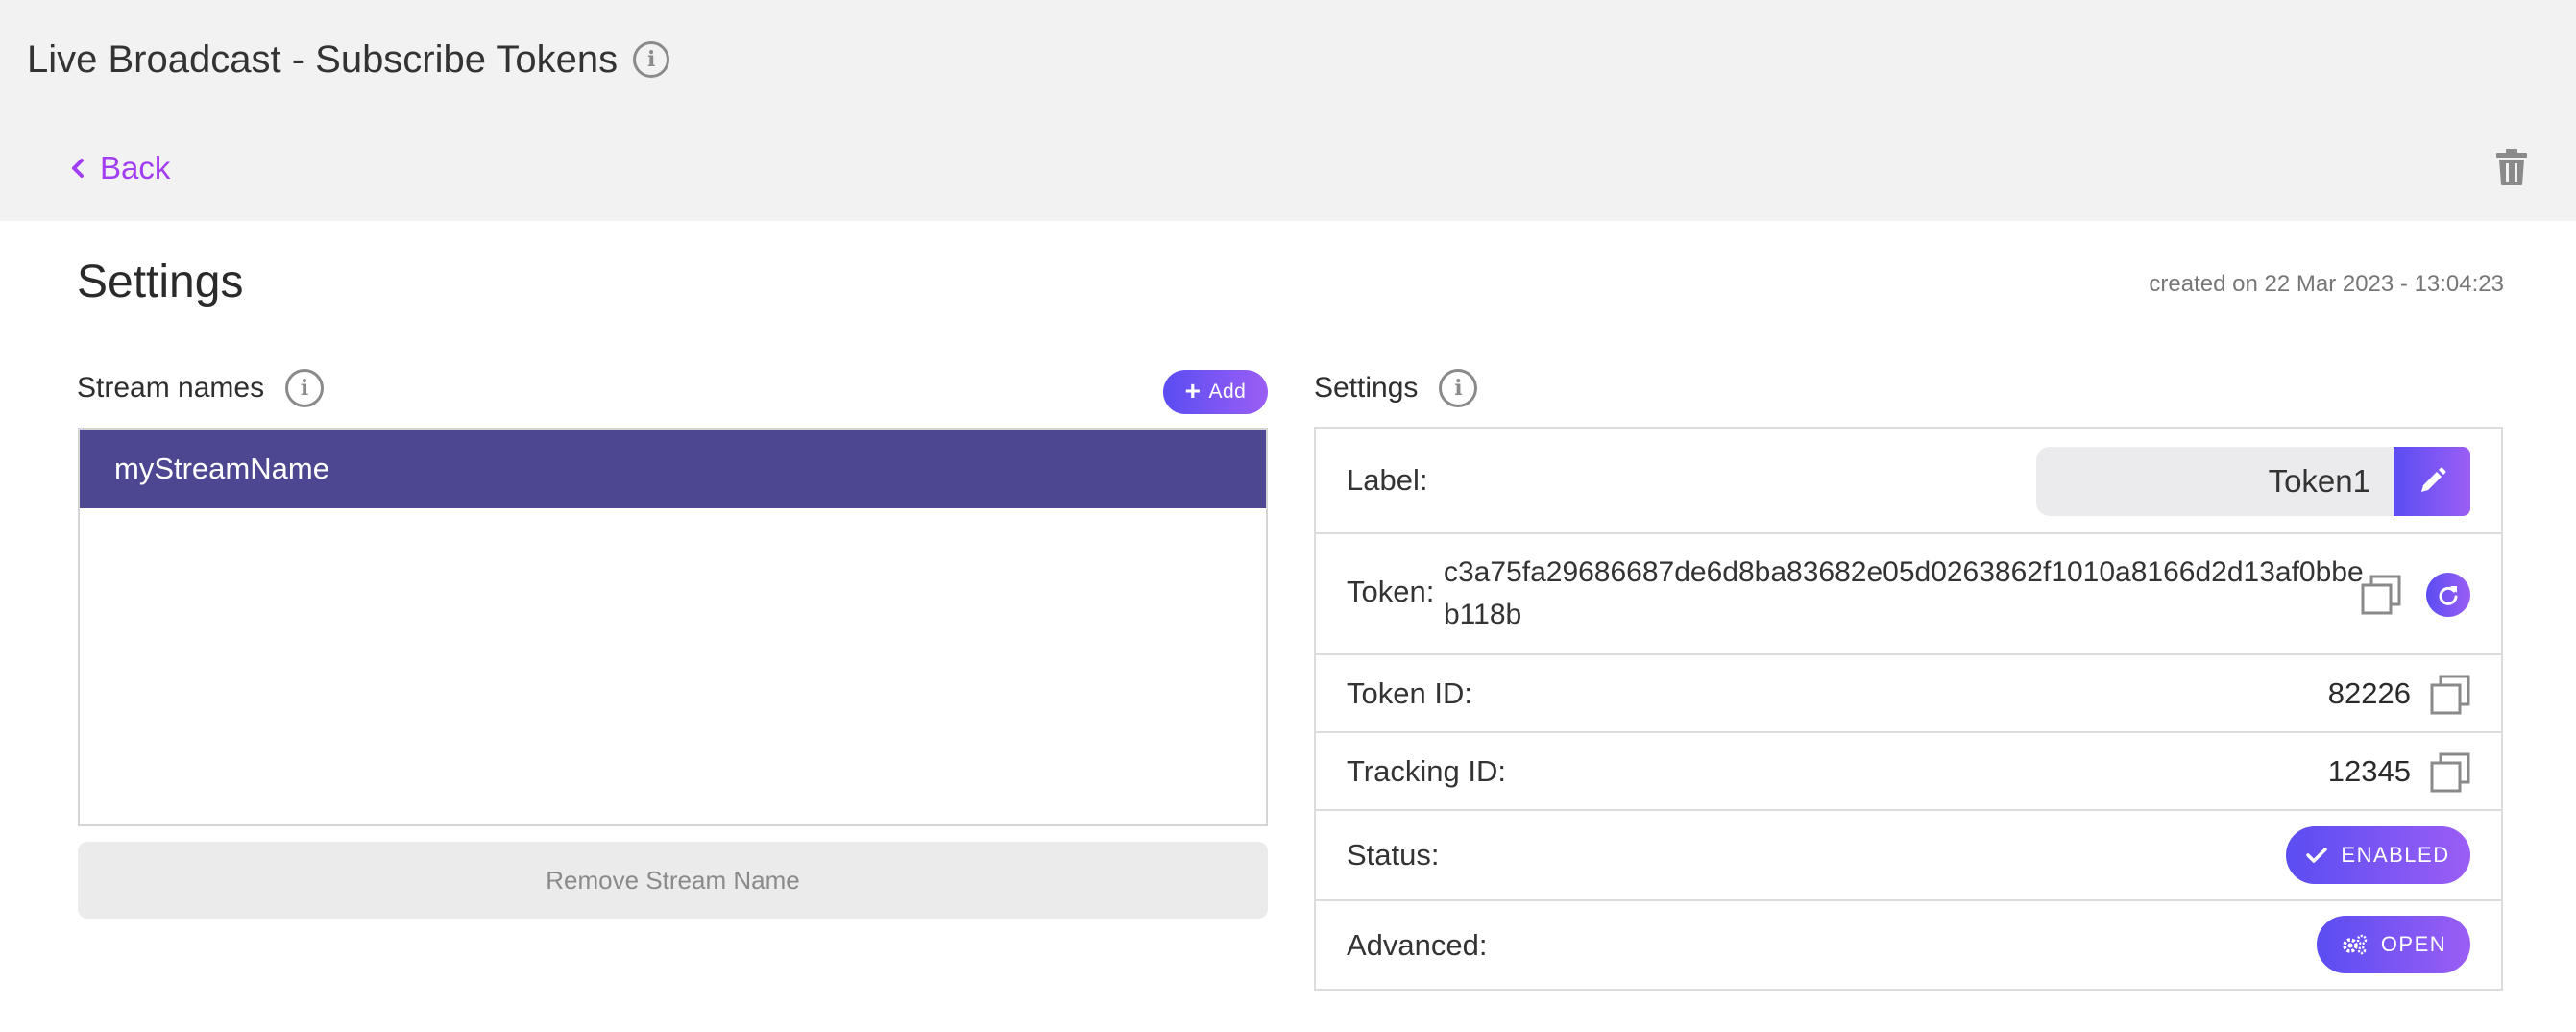 The height and width of the screenshot is (1032, 2576). I want to click on add-label: Add, so click(1227, 392).